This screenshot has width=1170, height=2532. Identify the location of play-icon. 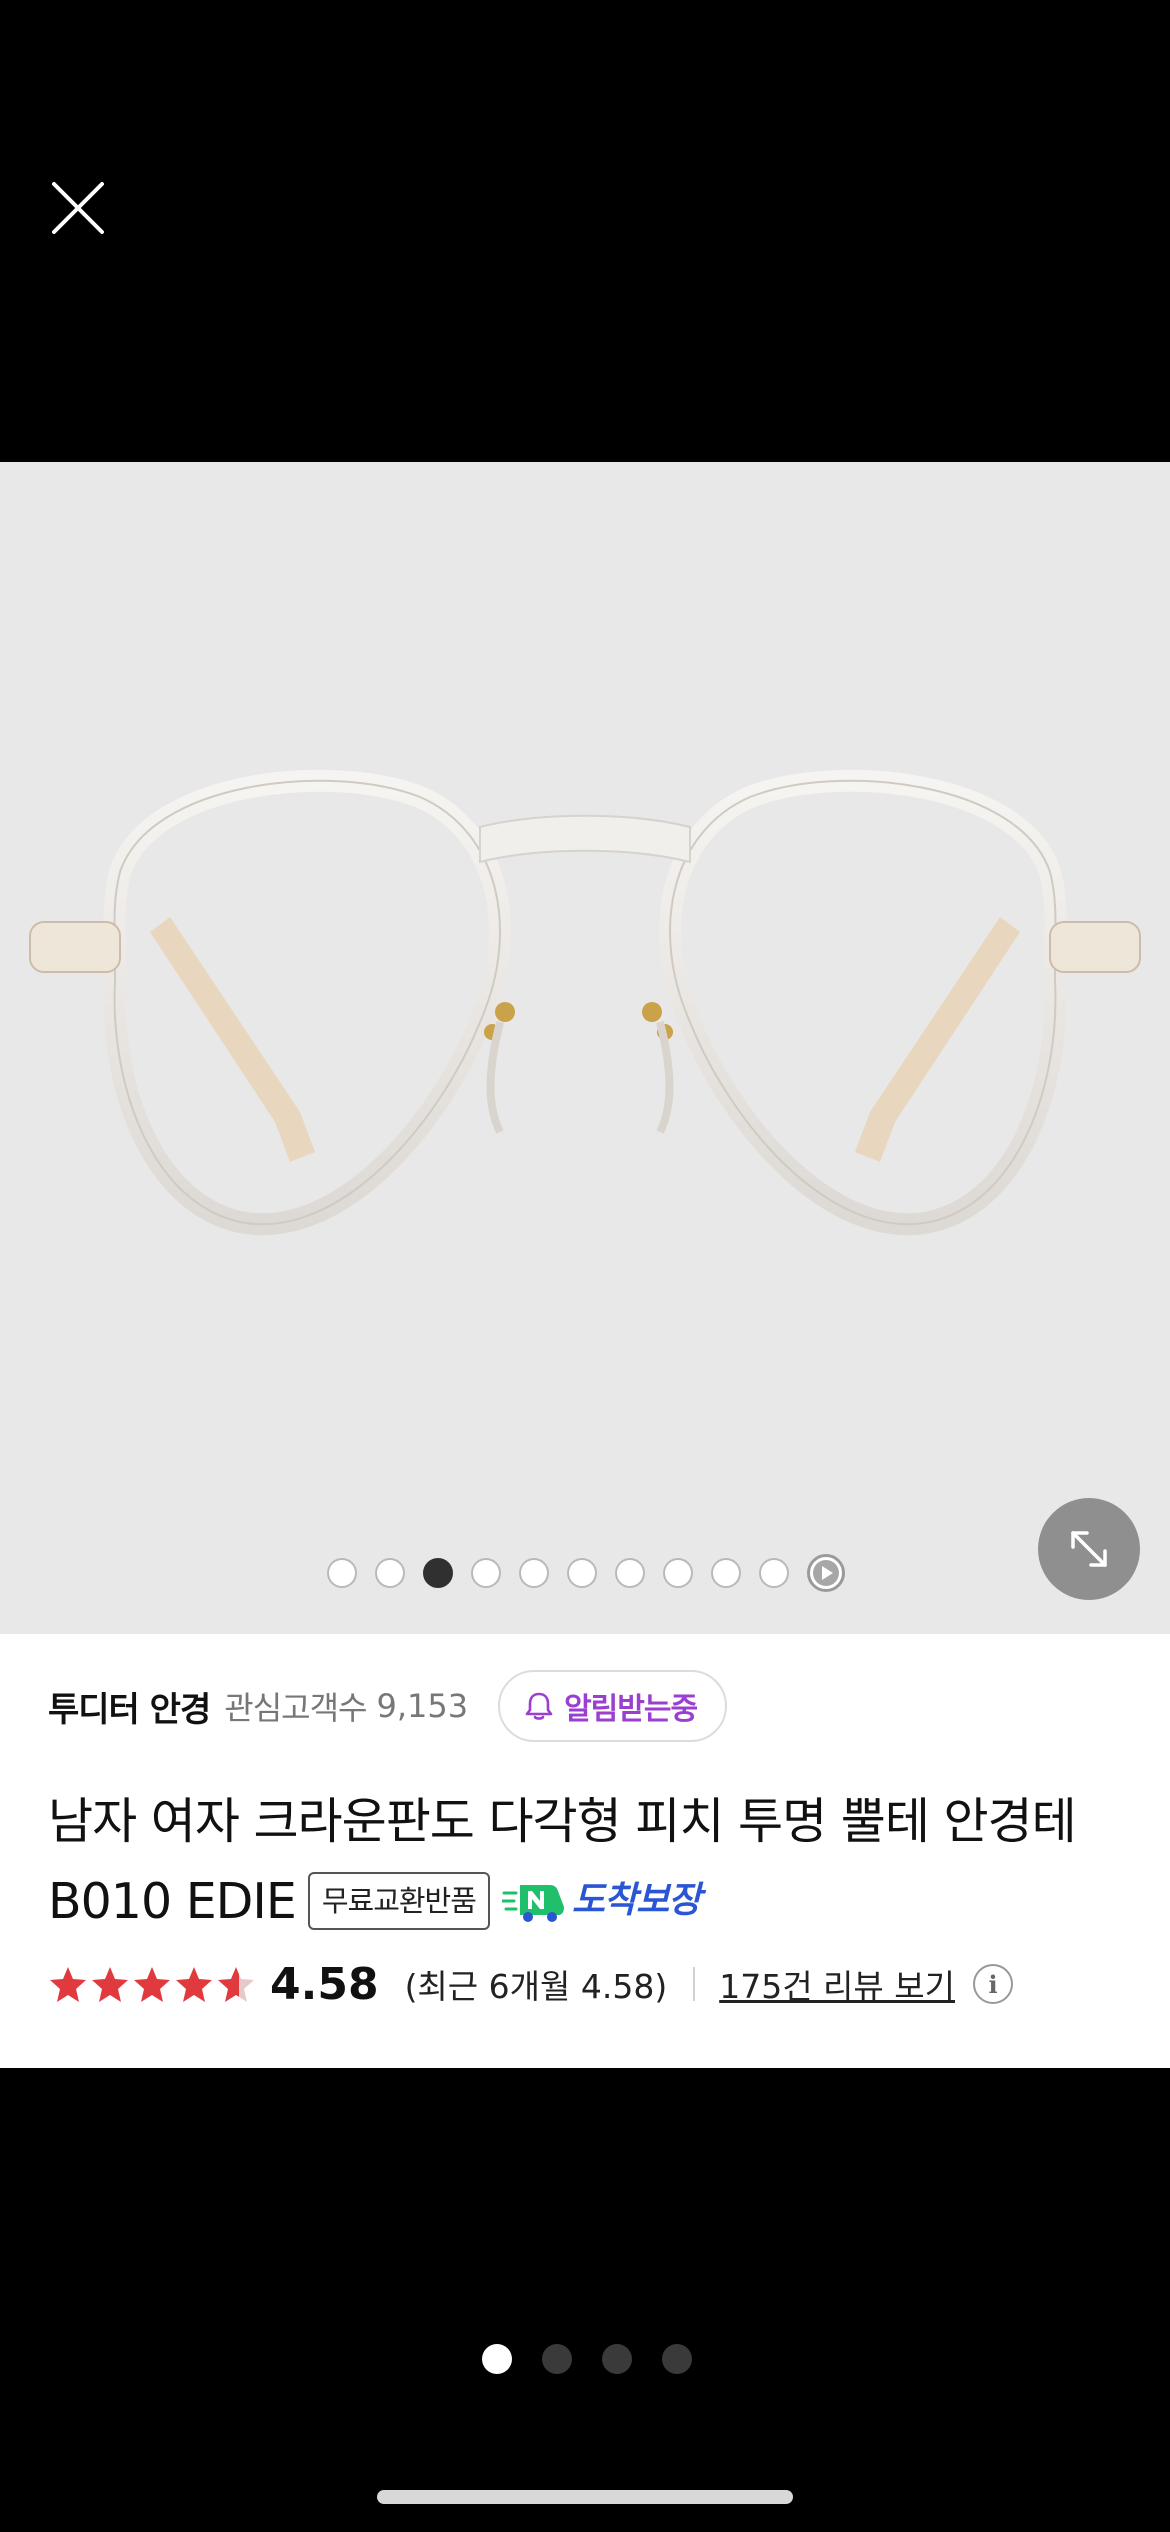
(826, 1573).